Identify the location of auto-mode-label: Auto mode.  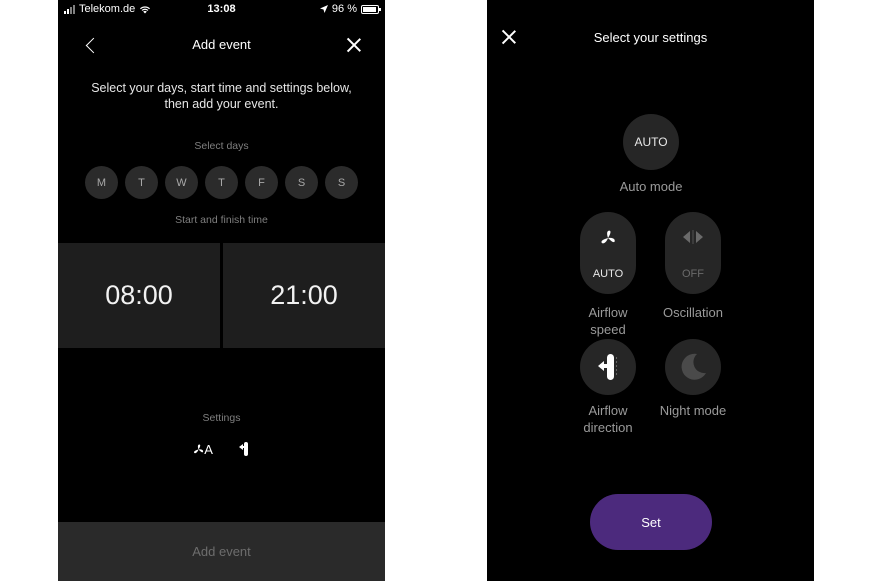
(651, 186).